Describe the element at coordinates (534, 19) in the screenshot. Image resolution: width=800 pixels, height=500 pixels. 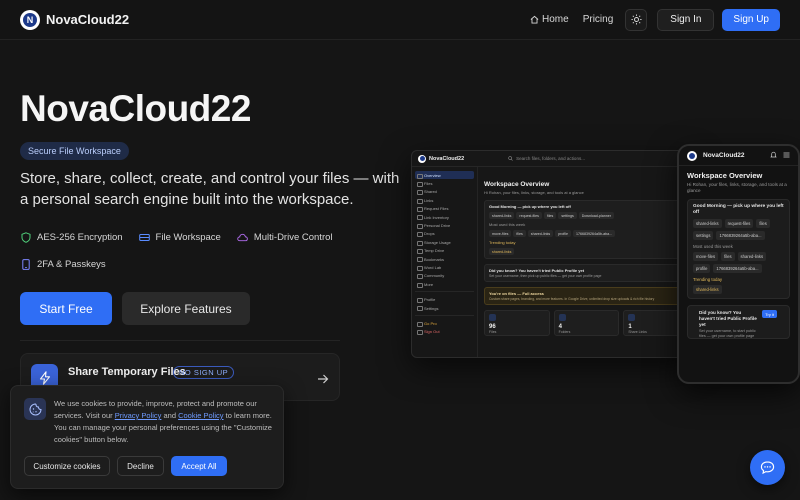
I see `home-icon` at that location.